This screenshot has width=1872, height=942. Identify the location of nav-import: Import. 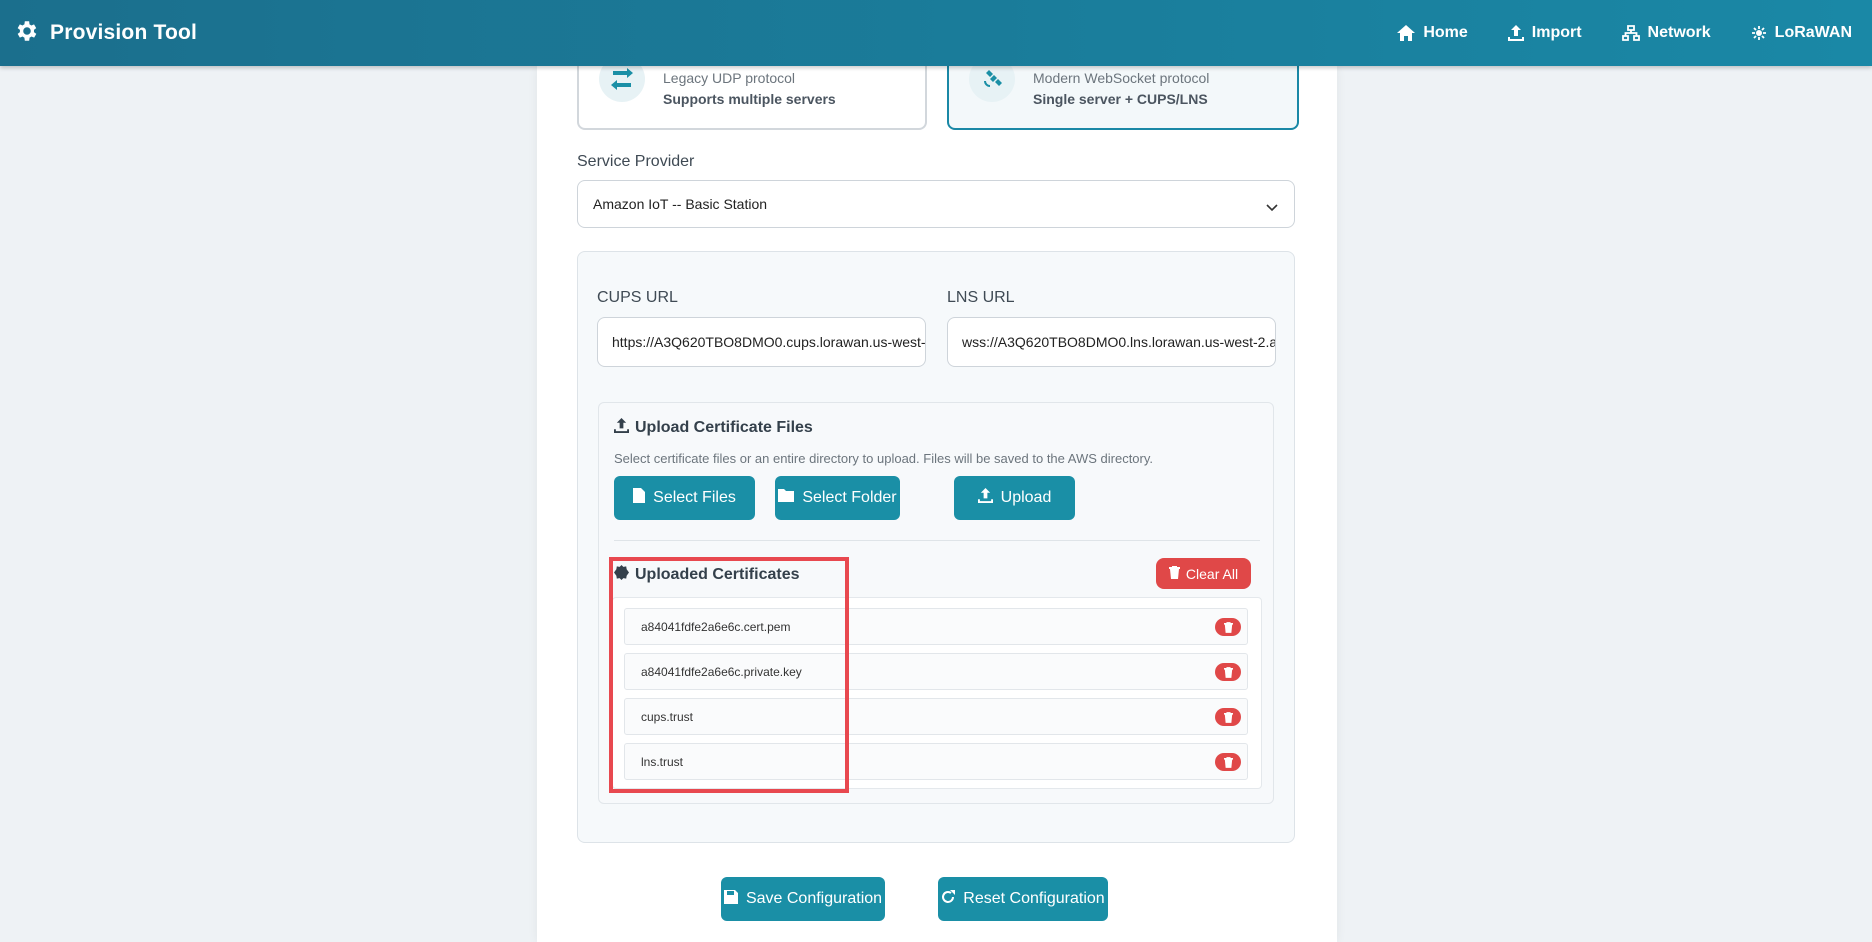
(1545, 33).